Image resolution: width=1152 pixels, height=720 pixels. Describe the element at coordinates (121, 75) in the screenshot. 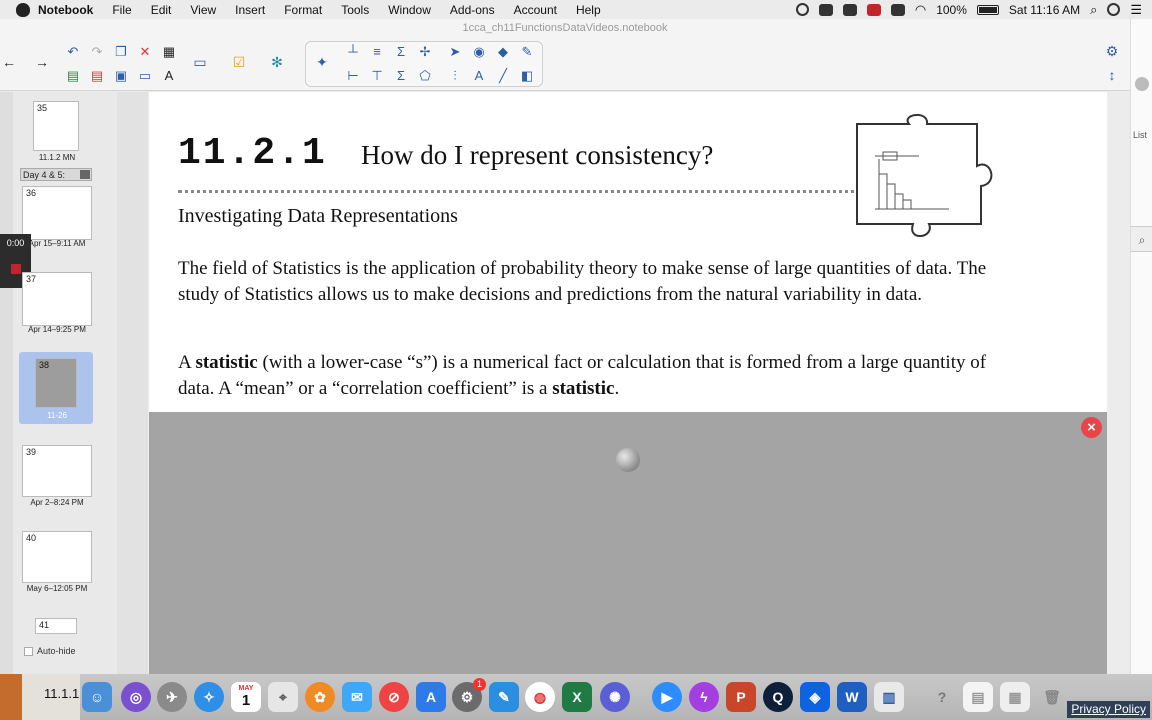

I see `save-icon: ▣` at that location.